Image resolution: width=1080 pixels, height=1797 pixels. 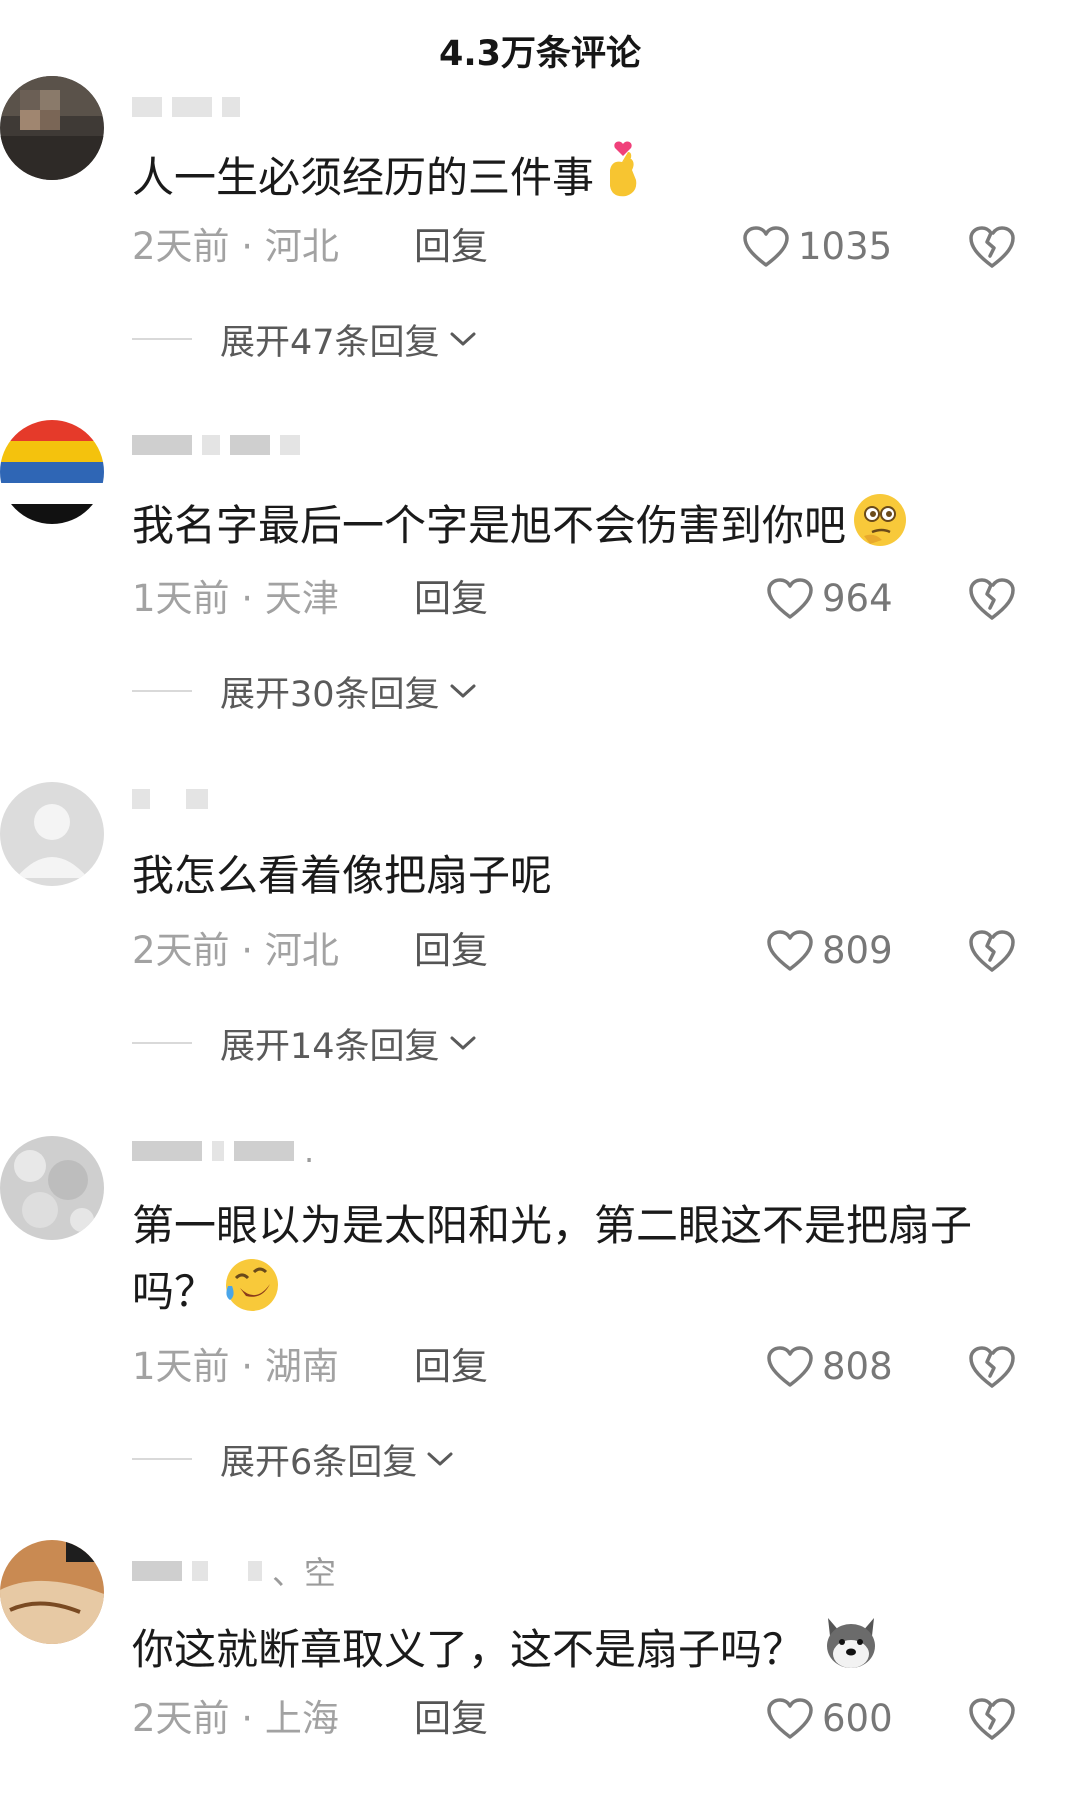 What do you see at coordinates (304, 1573) in the screenshot?
I see `username-tail: 、空` at bounding box center [304, 1573].